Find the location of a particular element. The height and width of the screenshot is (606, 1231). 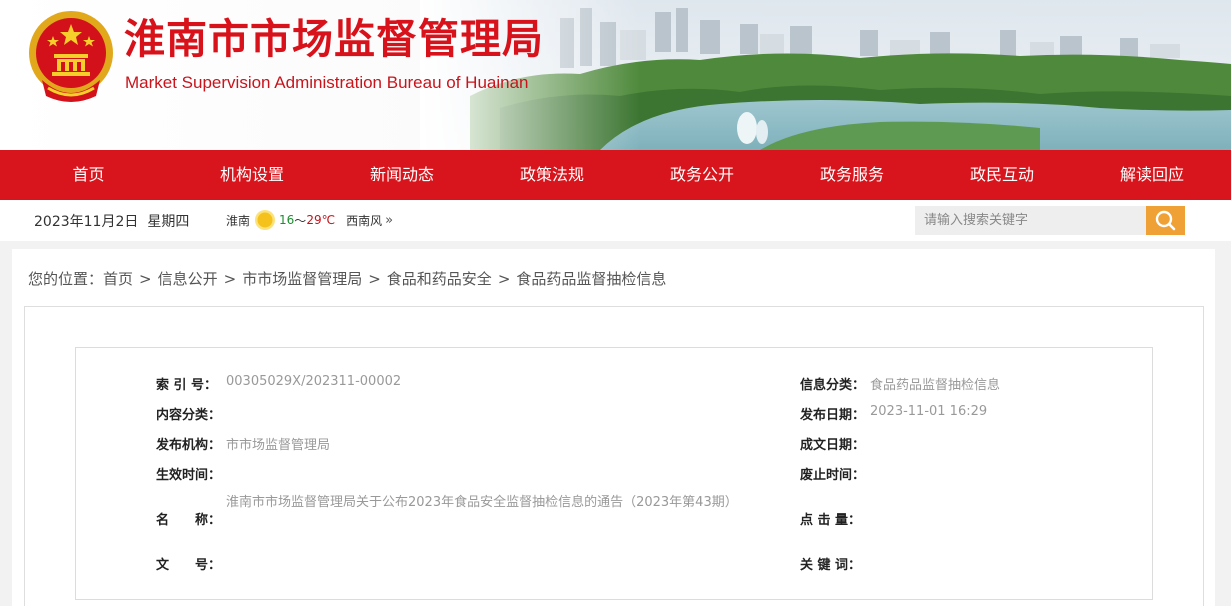

nav-item-policy: 政策法规 is located at coordinates (552, 175).